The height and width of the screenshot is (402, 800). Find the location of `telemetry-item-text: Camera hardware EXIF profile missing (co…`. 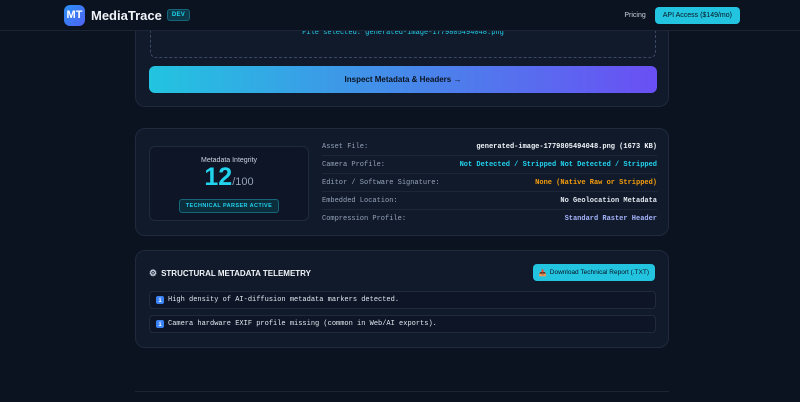

telemetry-item-text: Camera hardware EXIF profile missing (co… is located at coordinates (302, 324).